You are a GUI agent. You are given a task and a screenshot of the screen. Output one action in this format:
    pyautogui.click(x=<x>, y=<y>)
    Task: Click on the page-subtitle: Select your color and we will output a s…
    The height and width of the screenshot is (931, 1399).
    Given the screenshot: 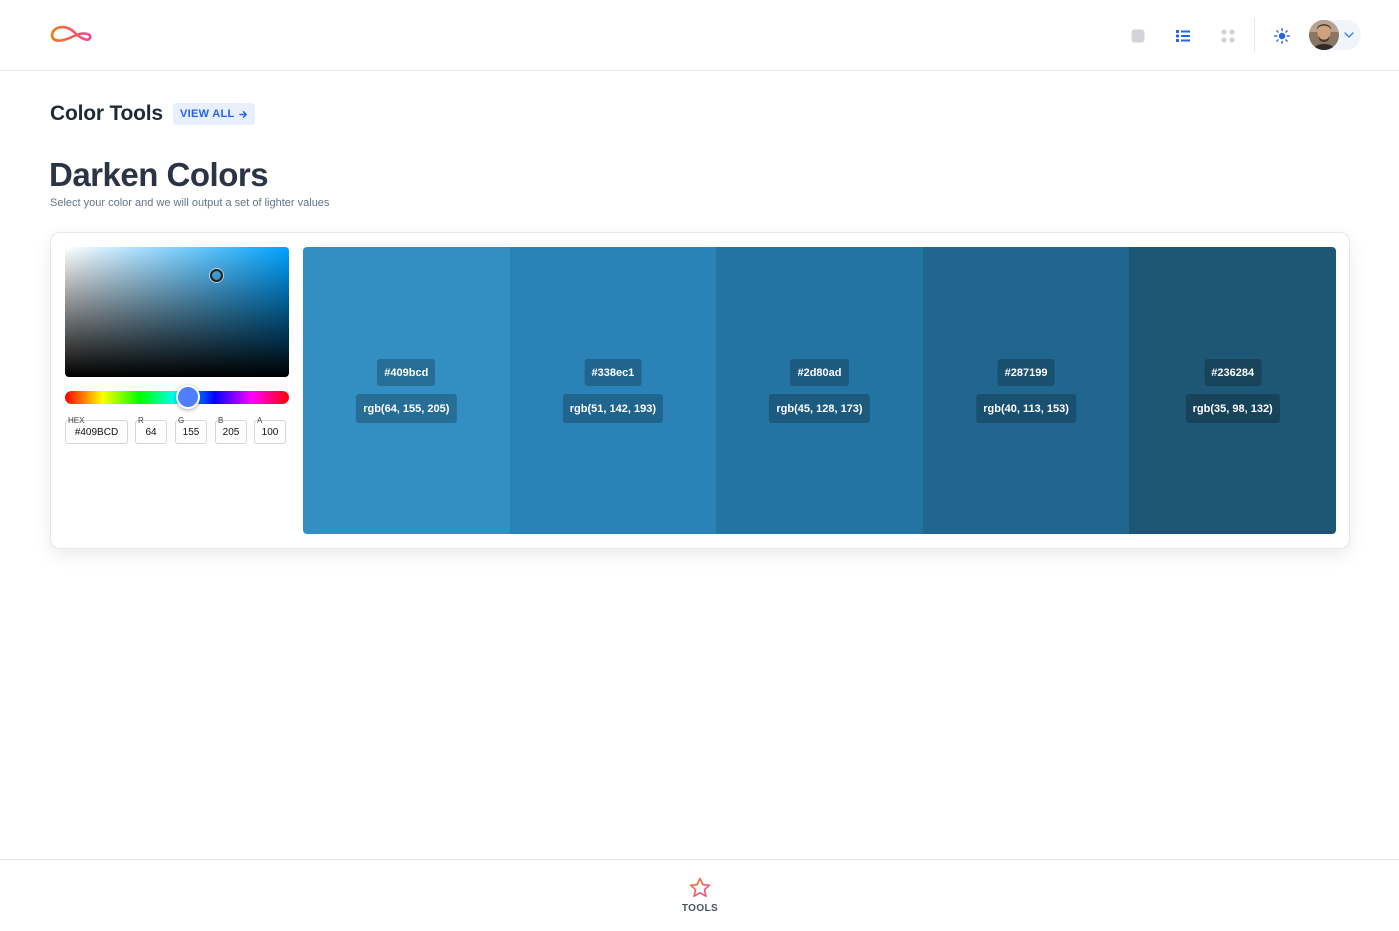 What is the action you would take?
    pyautogui.click(x=190, y=203)
    